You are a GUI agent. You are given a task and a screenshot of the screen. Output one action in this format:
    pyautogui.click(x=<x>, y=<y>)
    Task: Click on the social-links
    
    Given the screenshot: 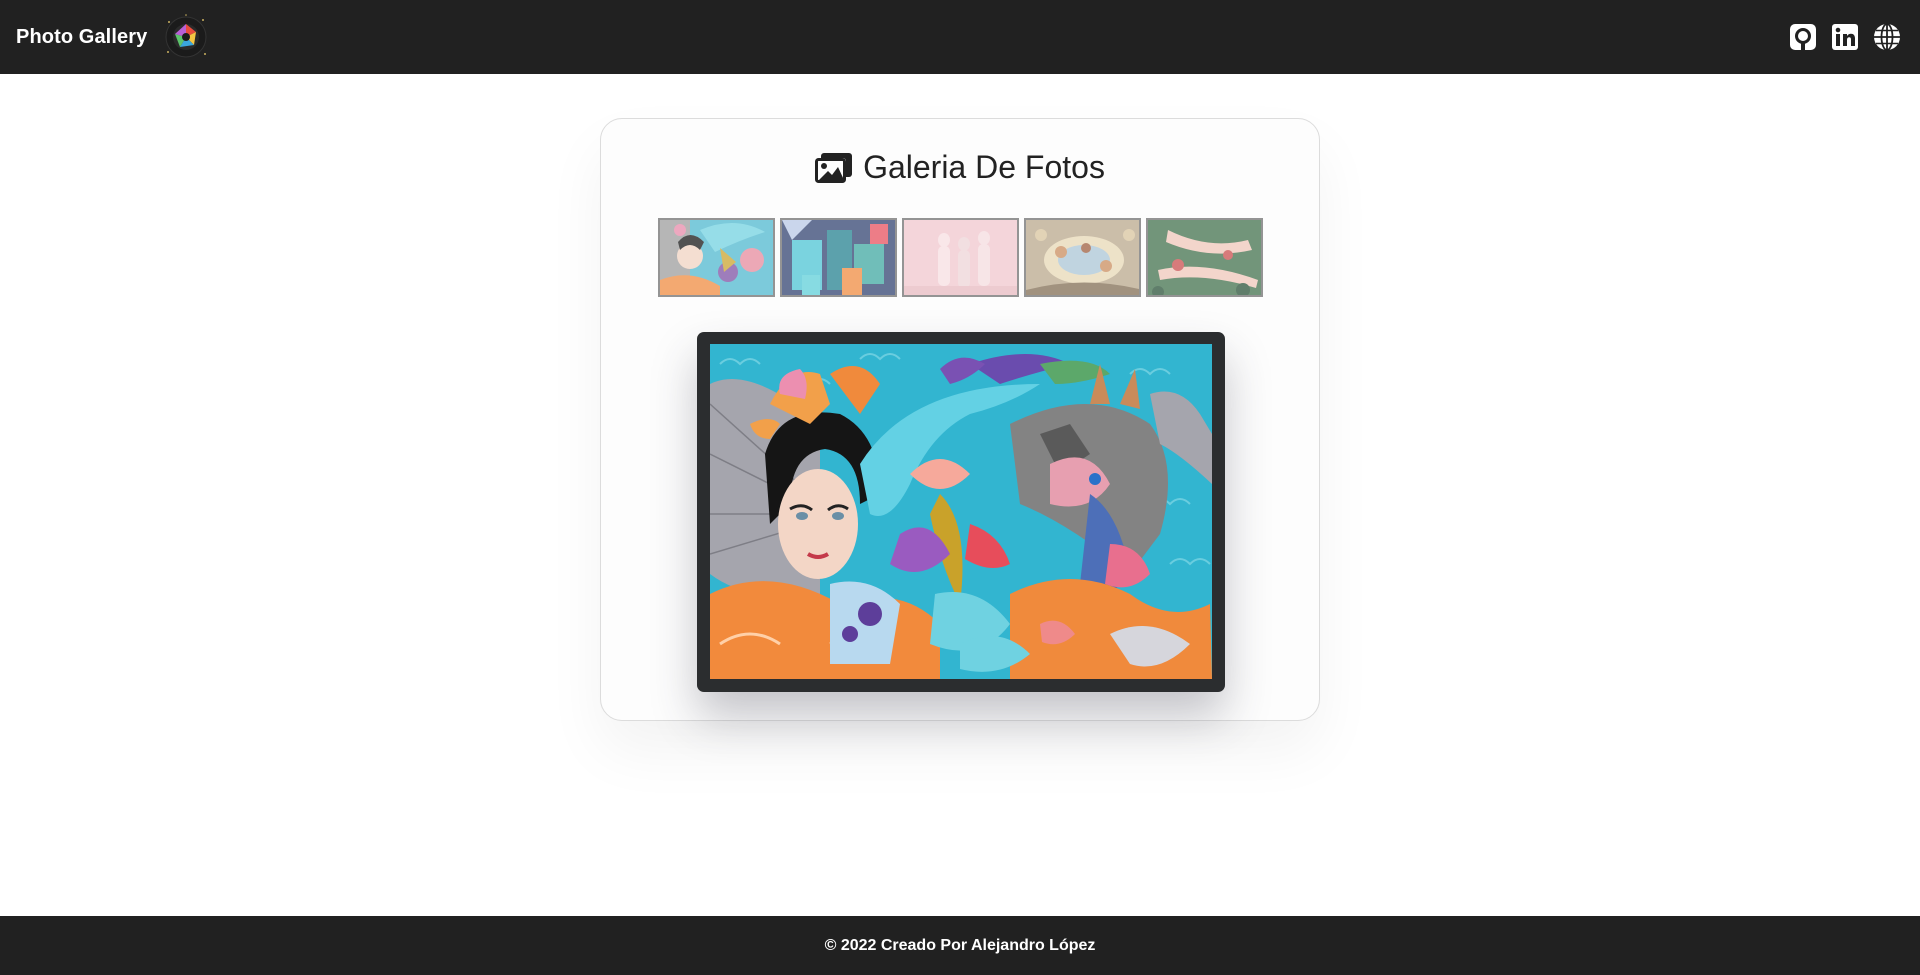 What is the action you would take?
    pyautogui.click(x=1845, y=37)
    